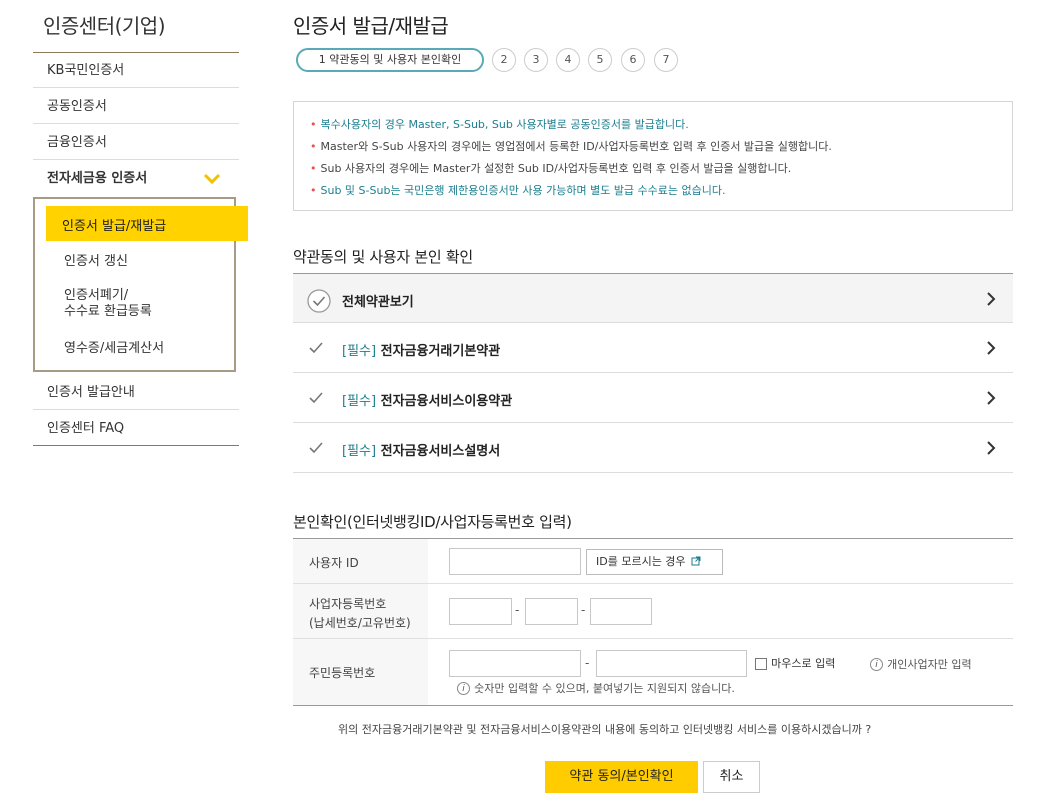  Describe the element at coordinates (536, 60) in the screenshot. I see `step-3: 3` at that location.